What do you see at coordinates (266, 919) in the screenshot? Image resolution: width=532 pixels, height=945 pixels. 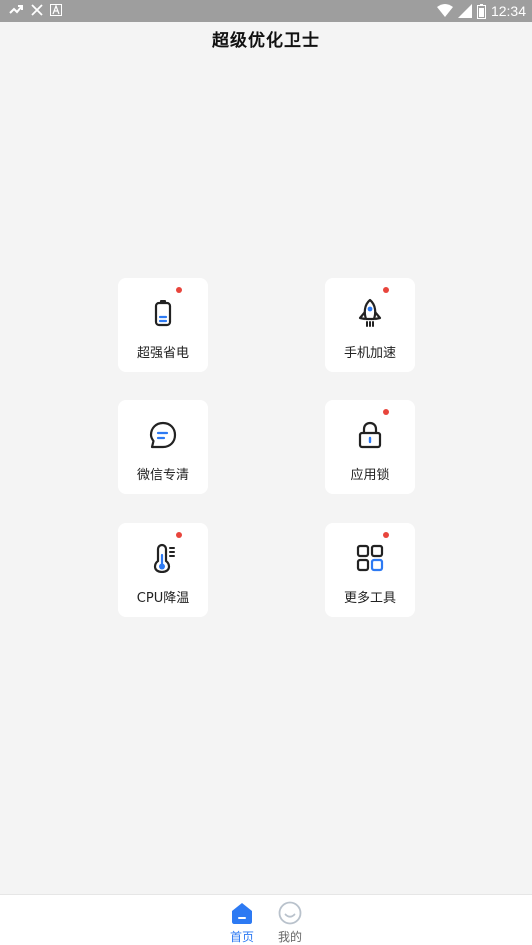 I see `bottom-nav: 首页 我的` at bounding box center [266, 919].